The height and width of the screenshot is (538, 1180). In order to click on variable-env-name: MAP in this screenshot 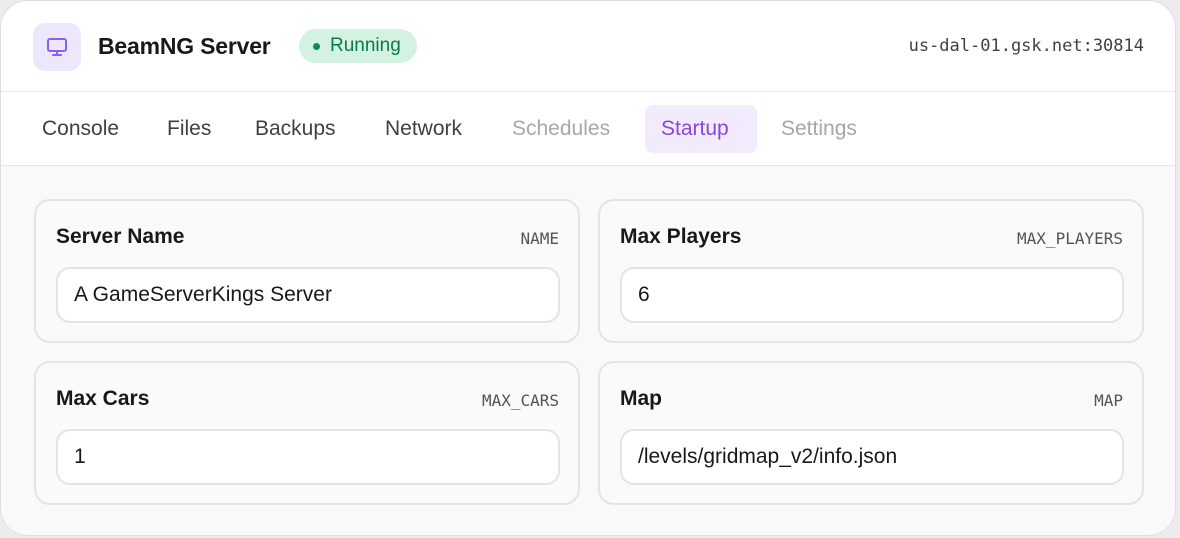, I will do `click(1108, 400)`.